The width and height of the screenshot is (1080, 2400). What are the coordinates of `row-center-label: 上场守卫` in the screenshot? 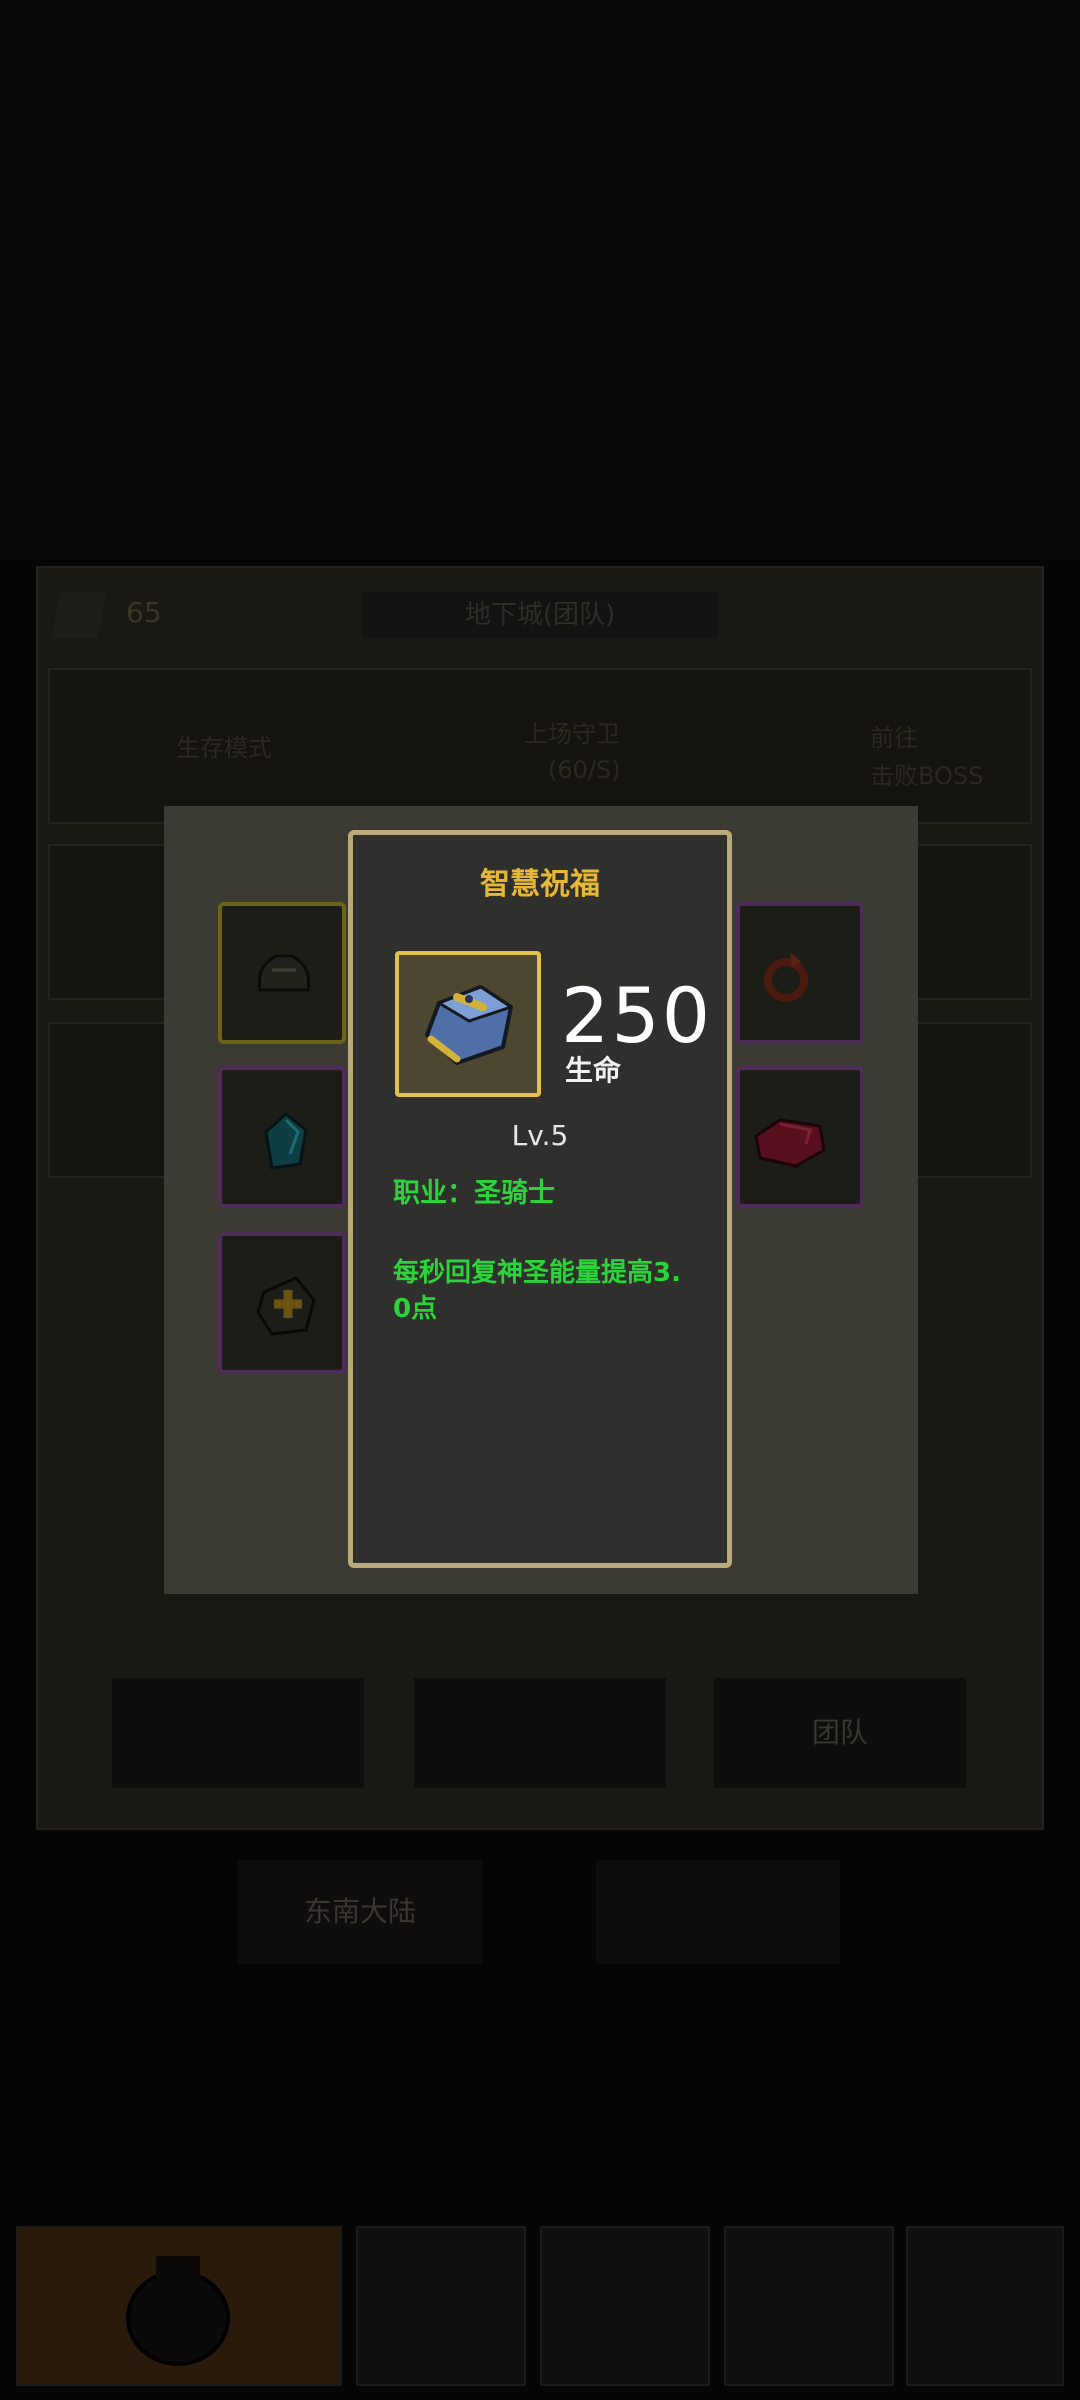 It's located at (572, 734).